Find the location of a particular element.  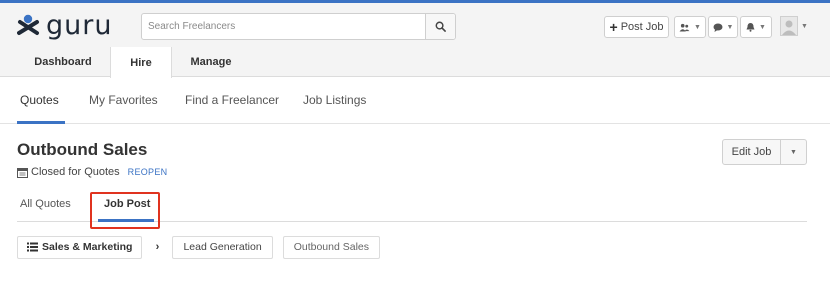

contacts-icon is located at coordinates (684, 27).